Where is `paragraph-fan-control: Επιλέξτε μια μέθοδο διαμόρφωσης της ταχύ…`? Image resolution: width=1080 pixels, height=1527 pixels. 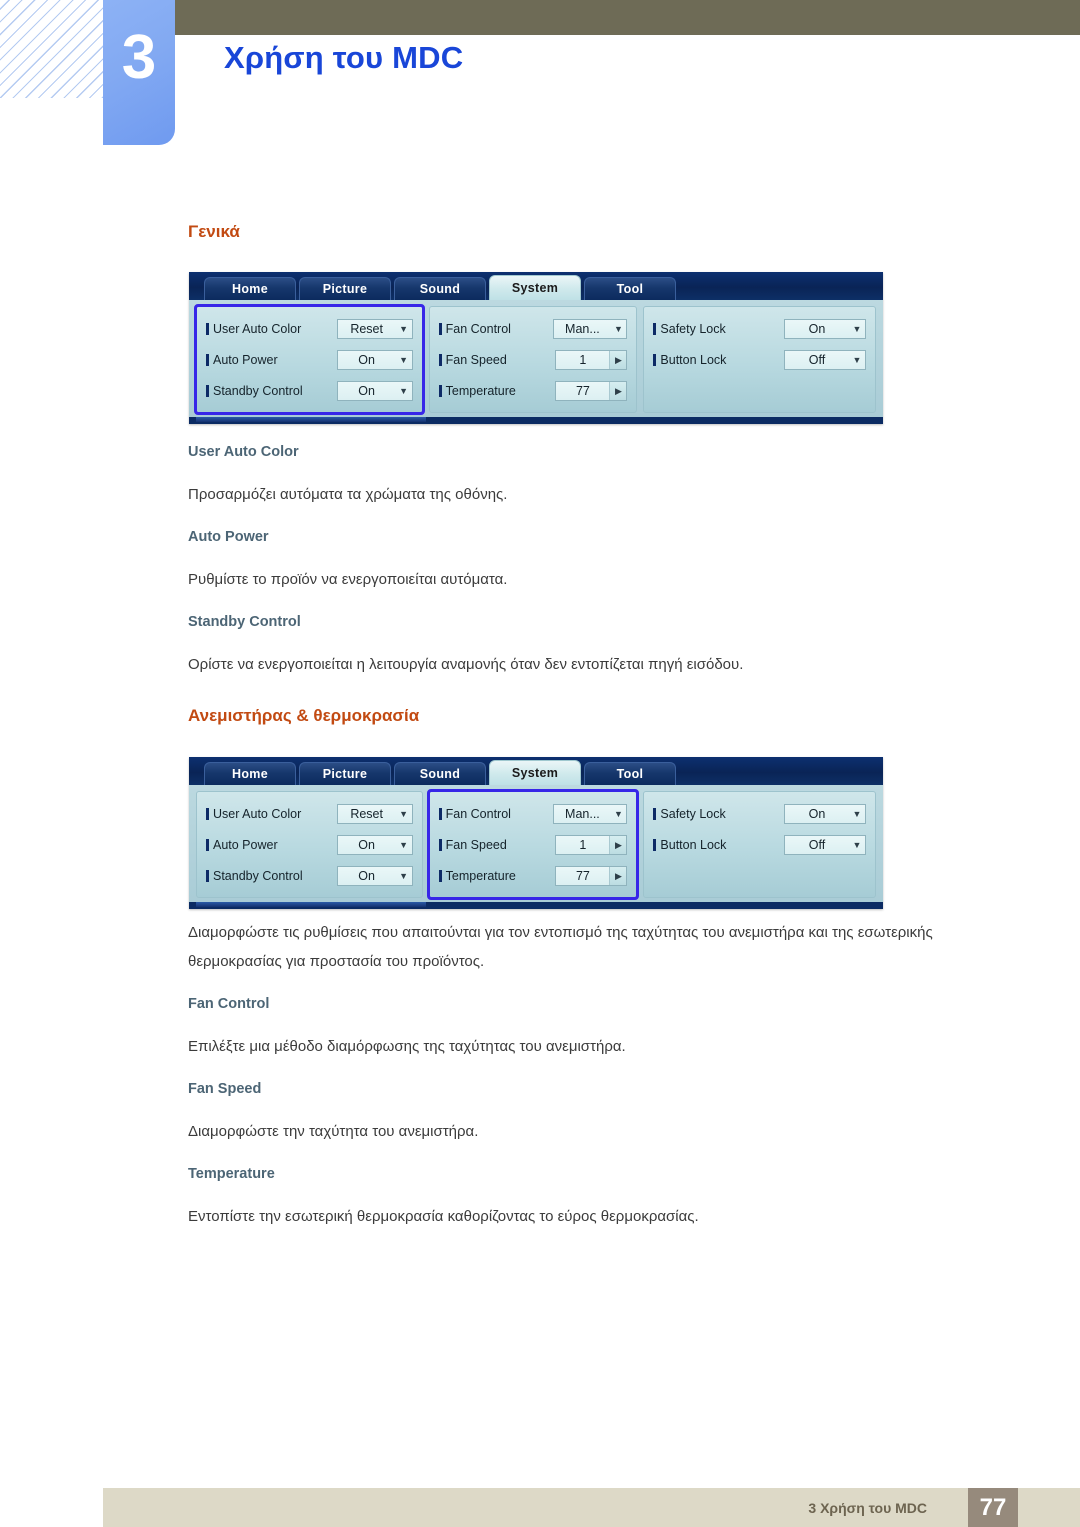
paragraph-fan-control: Επιλέξτε μια μέθοδο διαμόρφωσης της ταχύ… is located at coordinates (407, 1046).